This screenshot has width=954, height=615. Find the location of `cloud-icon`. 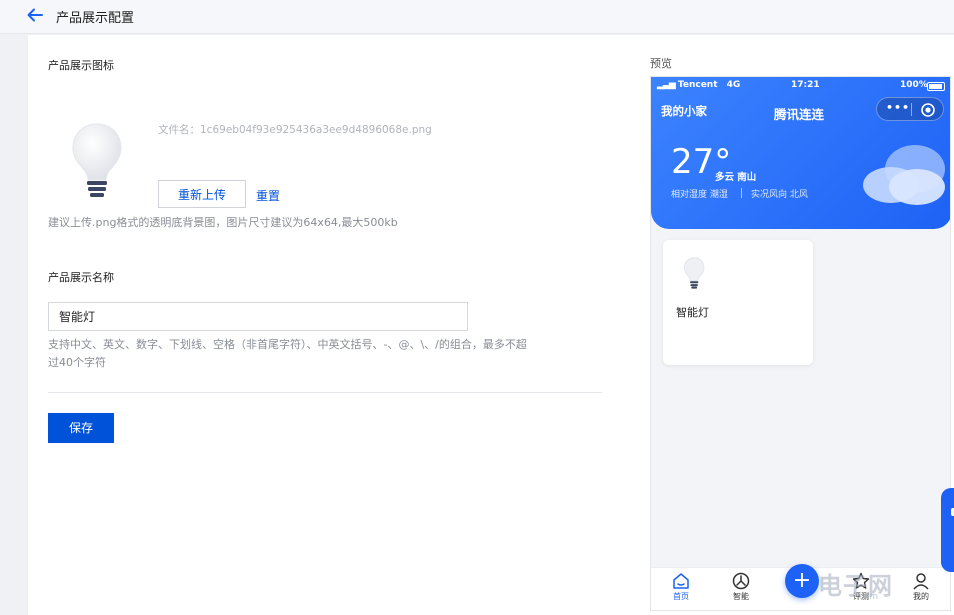

cloud-icon is located at coordinates (903, 174).